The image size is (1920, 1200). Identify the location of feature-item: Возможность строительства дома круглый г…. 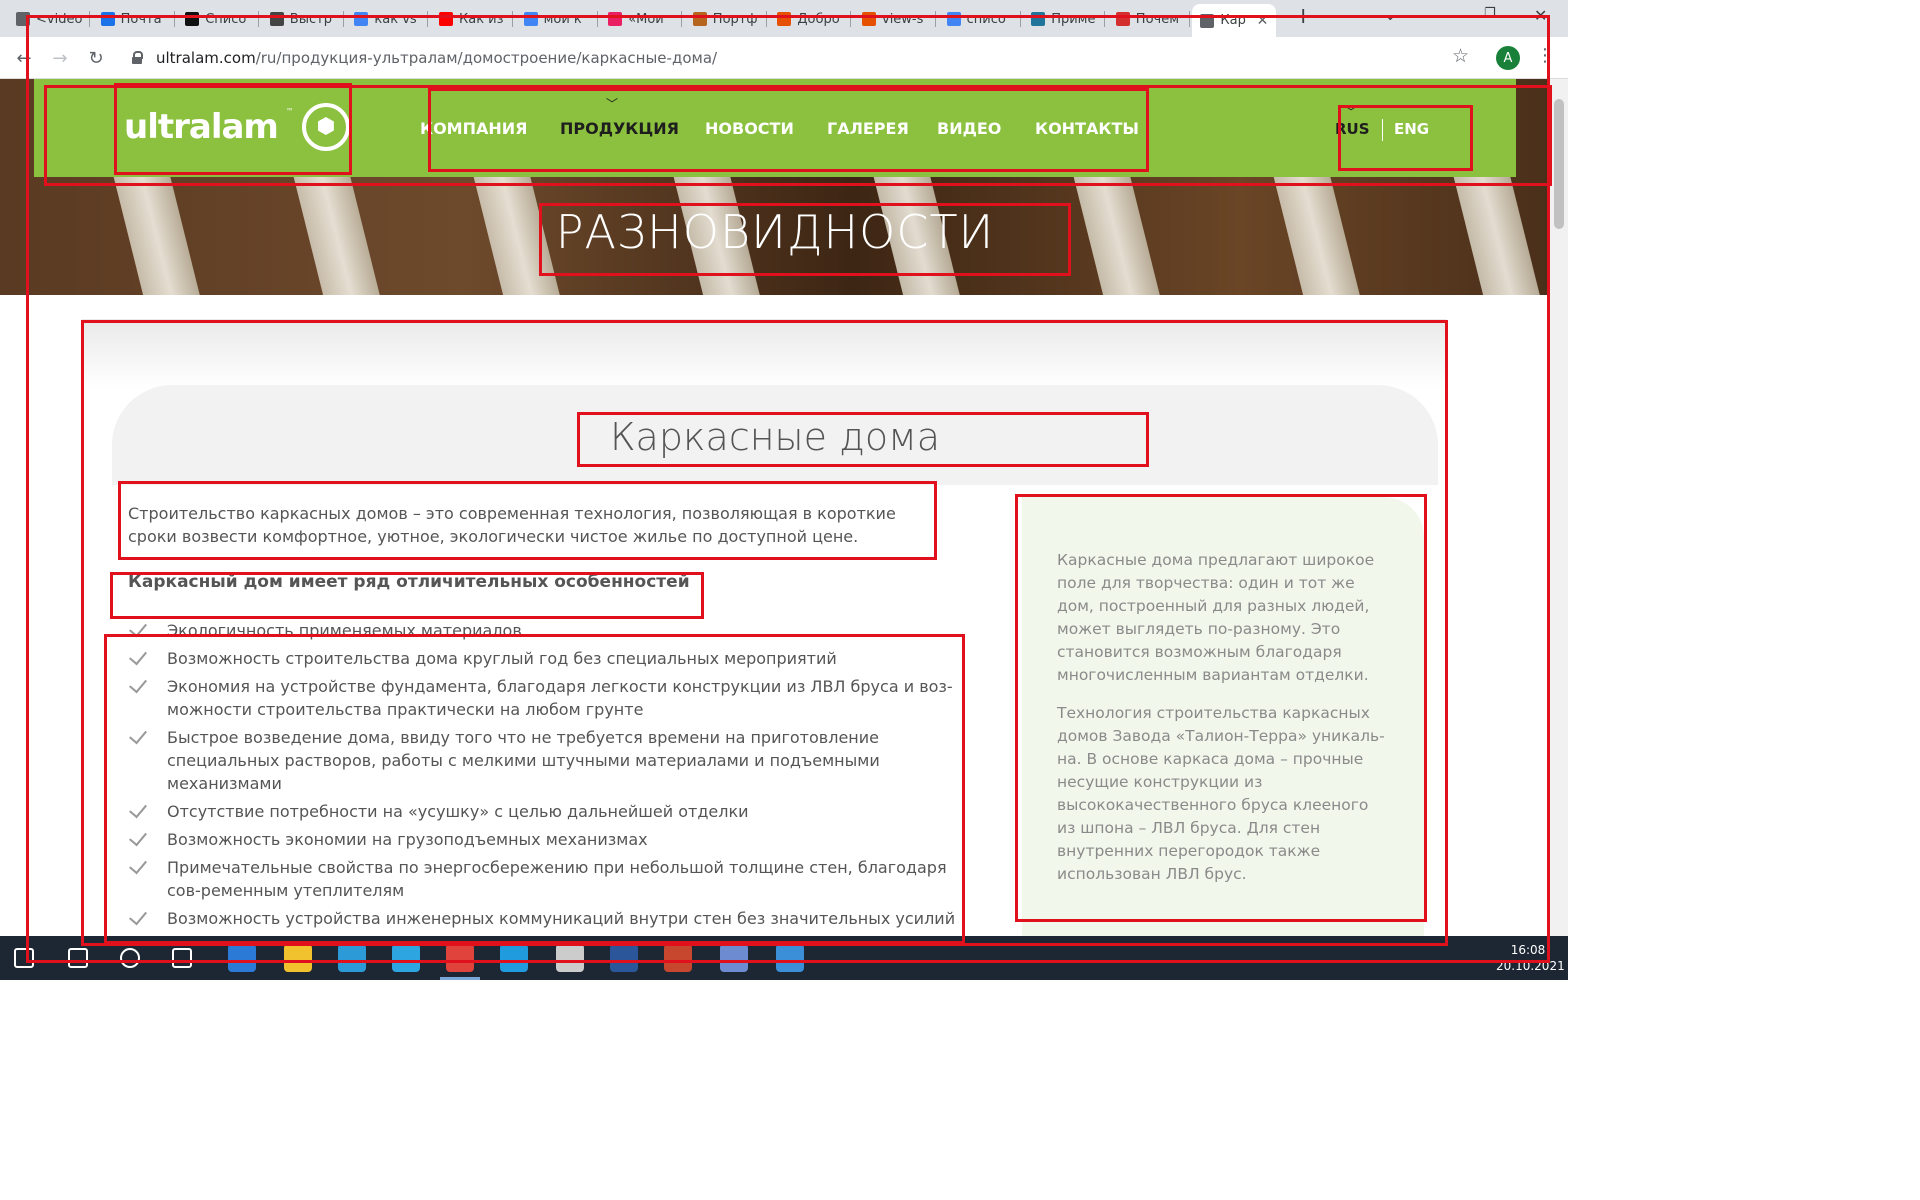
(548, 658).